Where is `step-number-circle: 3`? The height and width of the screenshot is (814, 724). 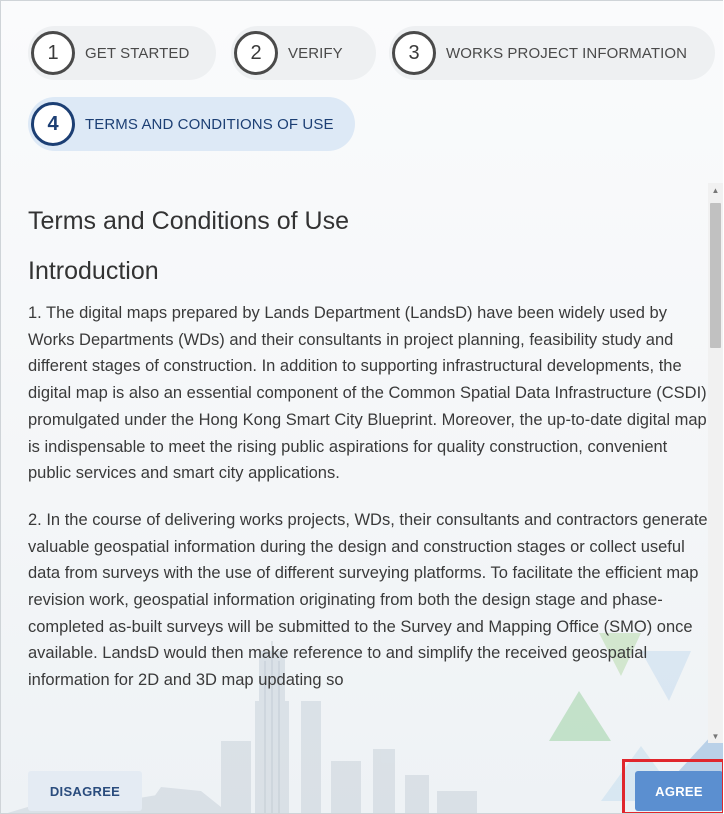 step-number-circle: 3 is located at coordinates (414, 53).